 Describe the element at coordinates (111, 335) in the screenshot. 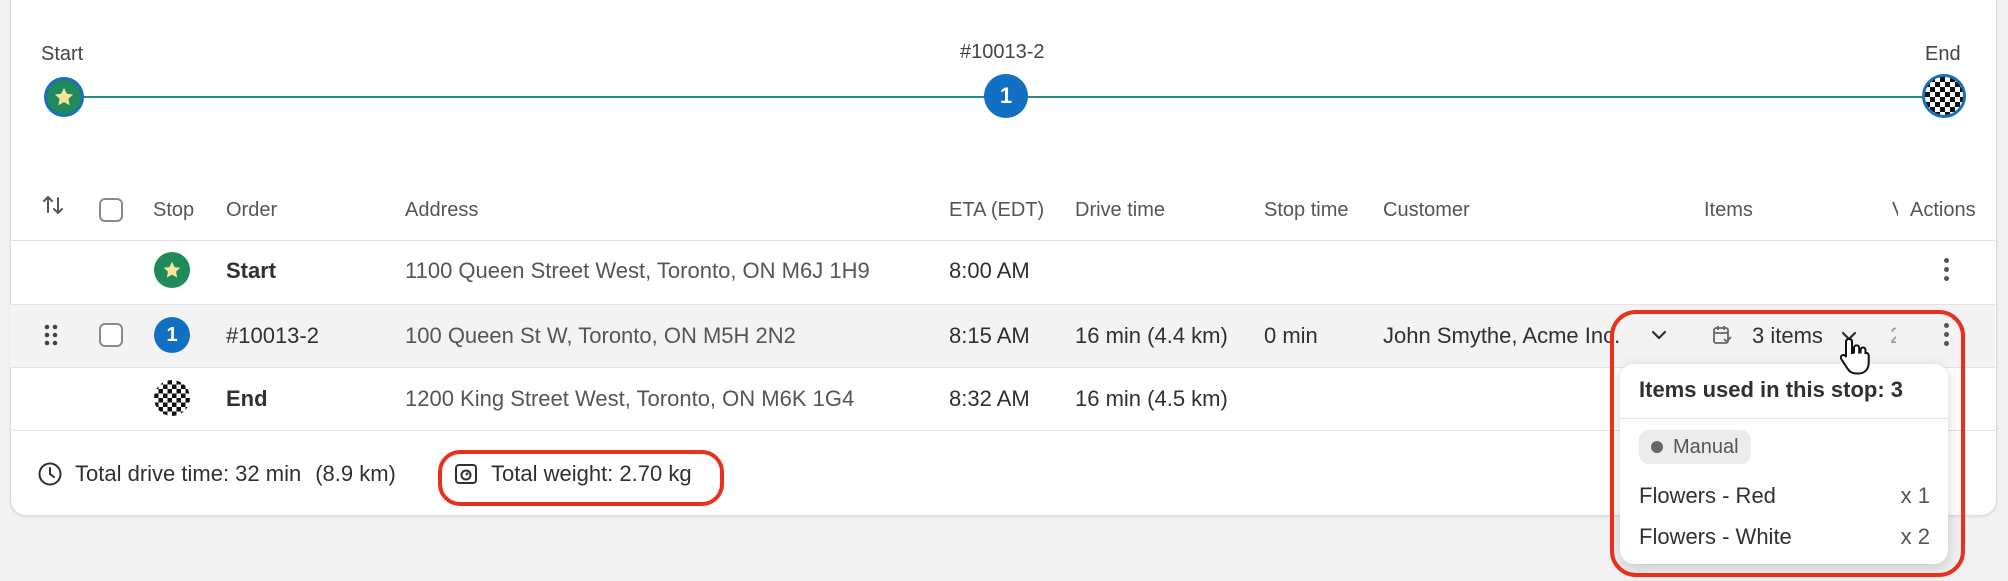

I see `row-checkbox` at that location.